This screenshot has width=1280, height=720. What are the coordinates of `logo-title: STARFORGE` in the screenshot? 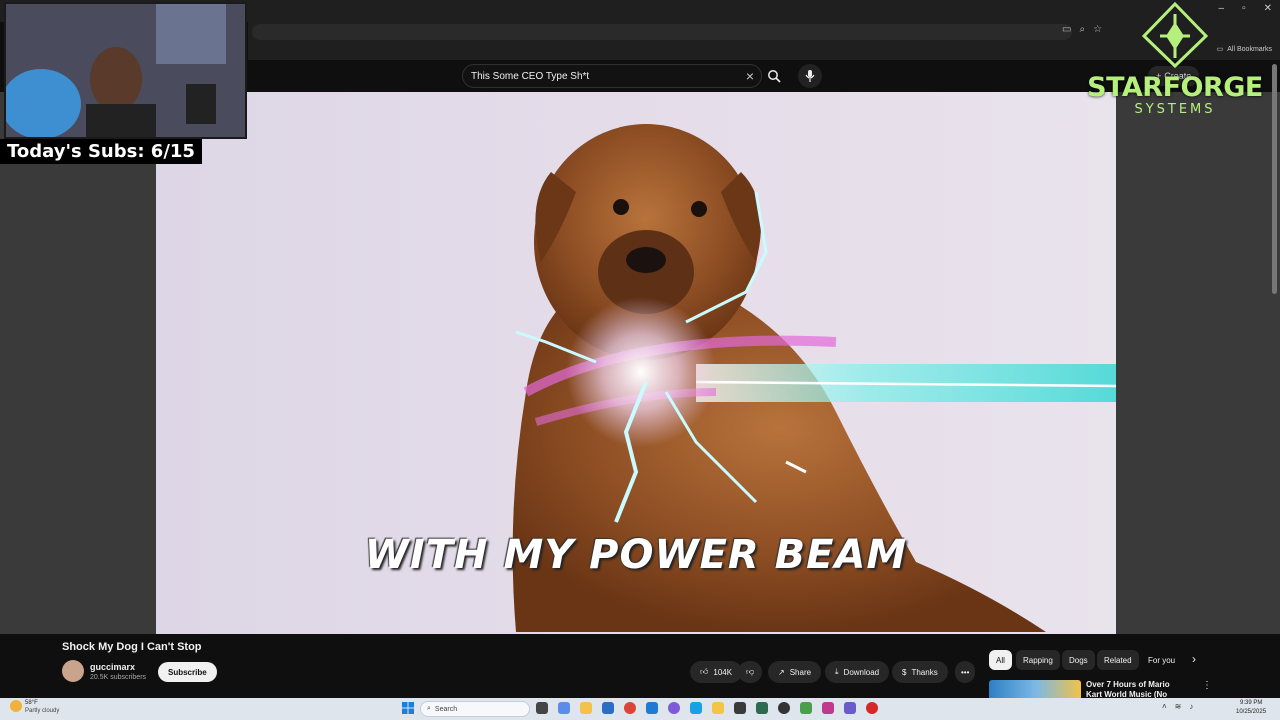 It's located at (1175, 87).